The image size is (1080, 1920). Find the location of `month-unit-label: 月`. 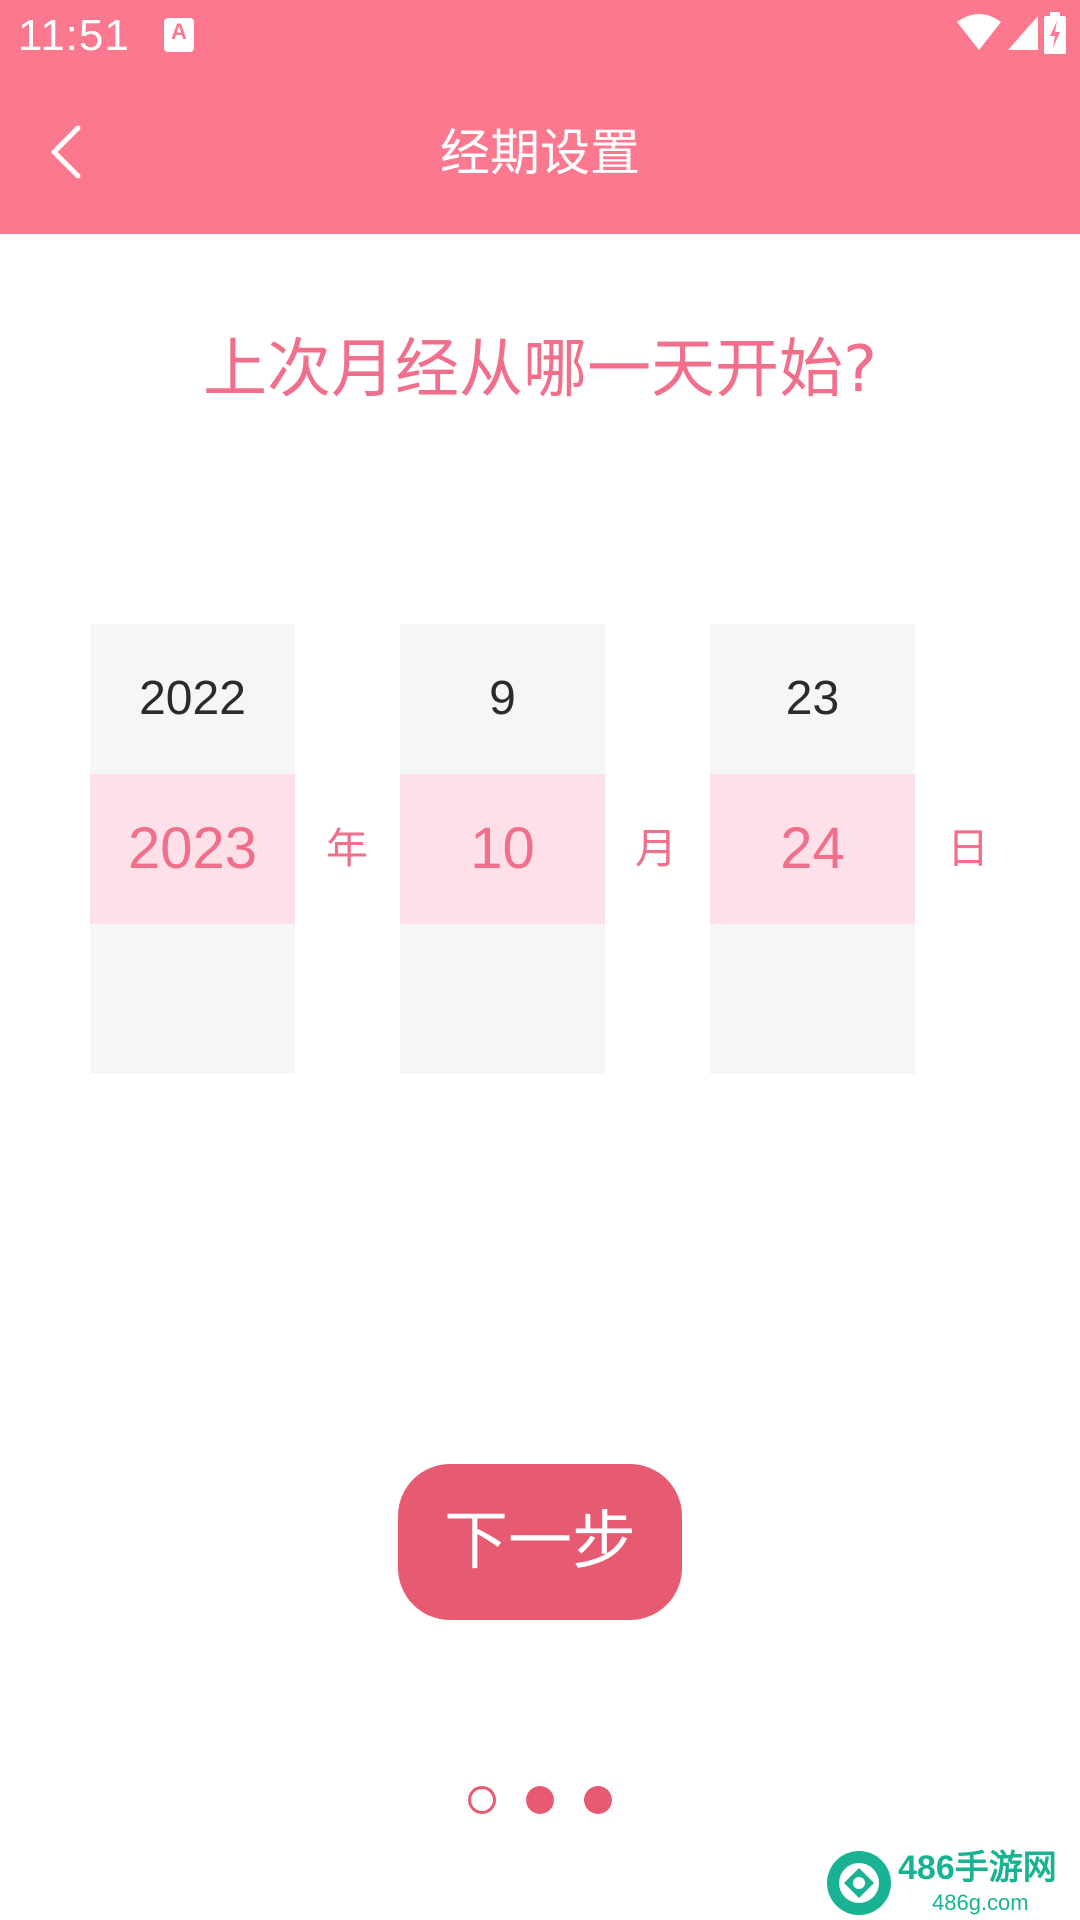

month-unit-label: 月 is located at coordinates (655, 848).